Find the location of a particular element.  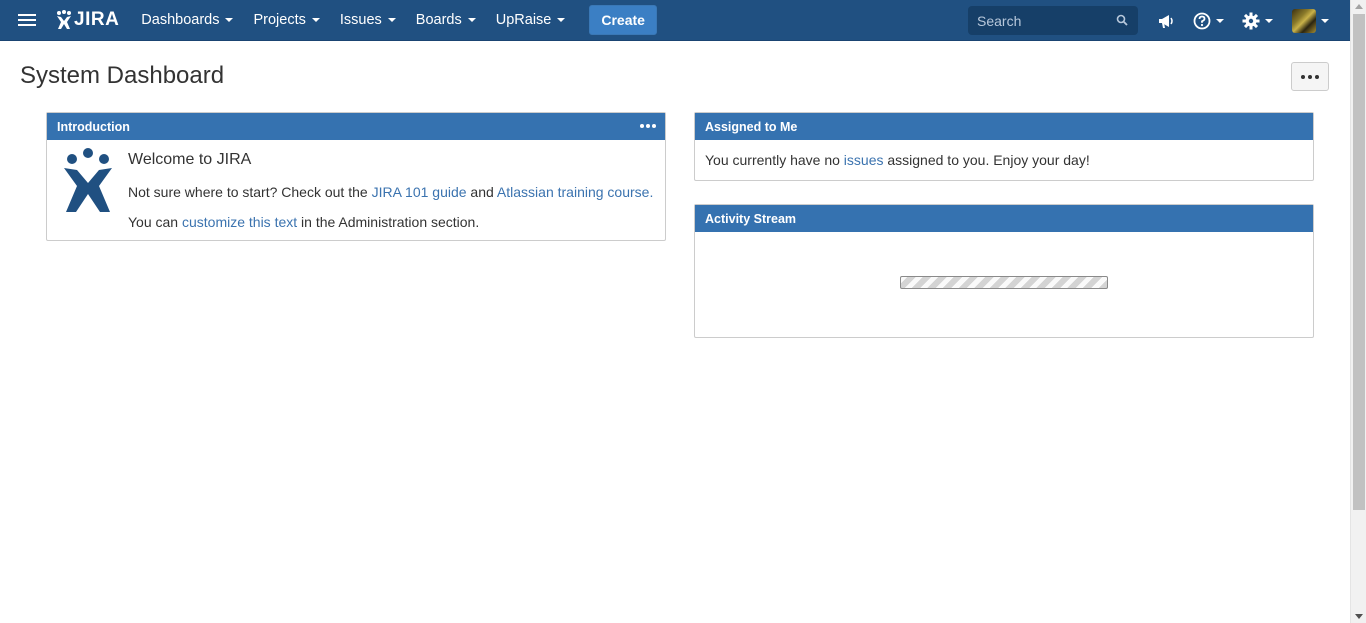

intro-line-1-and: and is located at coordinates (481, 192).